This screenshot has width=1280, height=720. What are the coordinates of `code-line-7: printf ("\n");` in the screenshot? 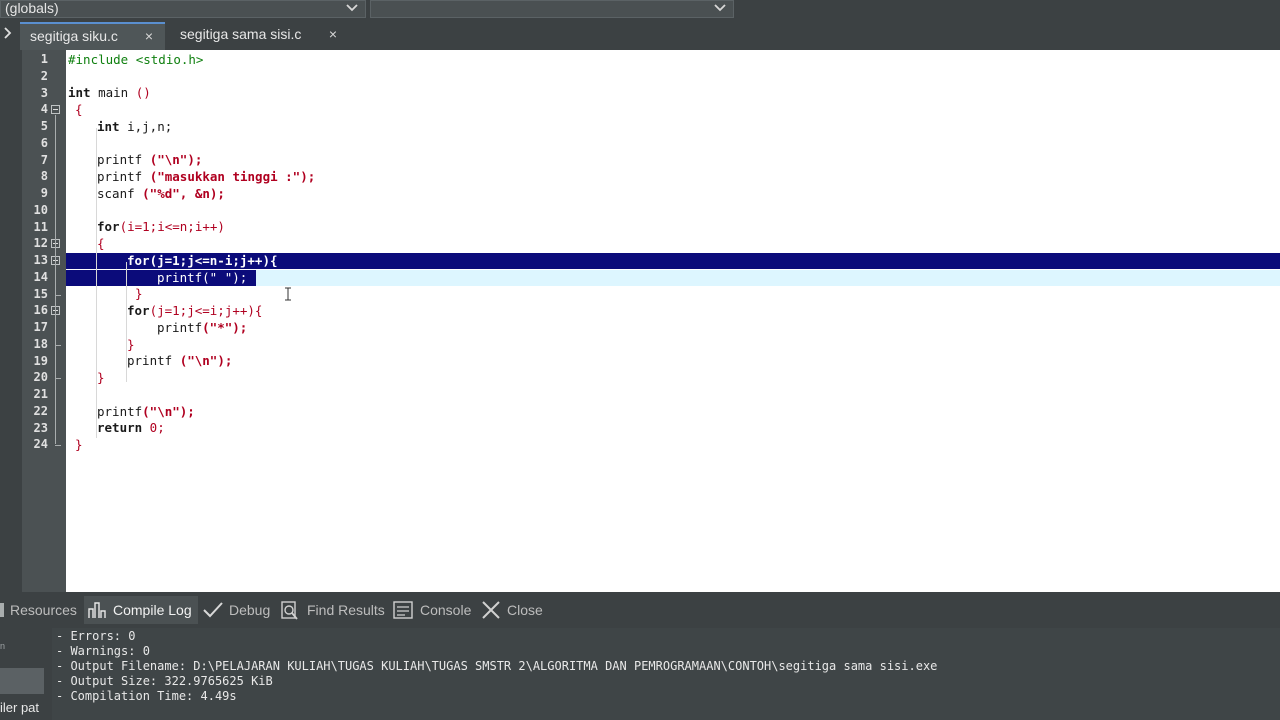 It's located at (149, 160).